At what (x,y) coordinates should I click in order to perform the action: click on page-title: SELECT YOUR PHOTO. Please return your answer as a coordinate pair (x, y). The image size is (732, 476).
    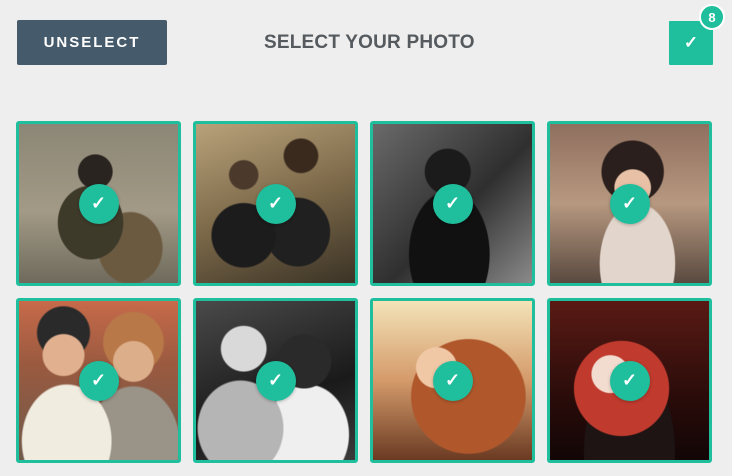
    Looking at the image, I should click on (369, 42).